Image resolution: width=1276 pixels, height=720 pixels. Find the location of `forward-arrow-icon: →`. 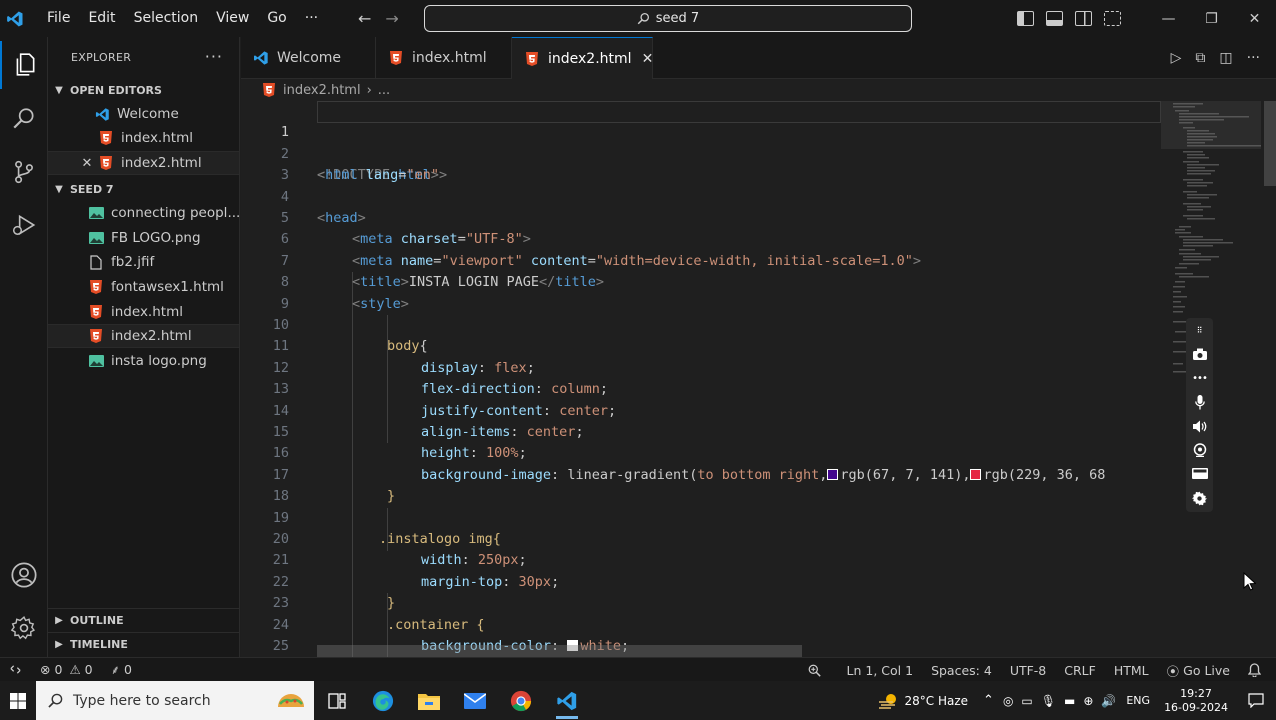

forward-arrow-icon: → is located at coordinates (391, 18).